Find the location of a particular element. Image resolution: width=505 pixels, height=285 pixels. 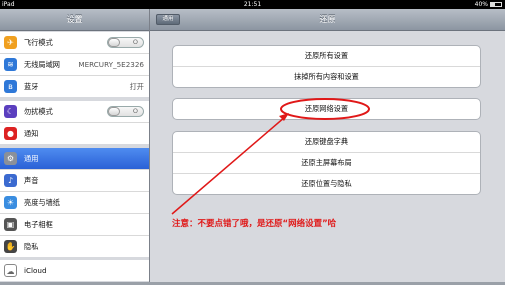

status-bar: iPad 21:51 40% is located at coordinates (252, 4).